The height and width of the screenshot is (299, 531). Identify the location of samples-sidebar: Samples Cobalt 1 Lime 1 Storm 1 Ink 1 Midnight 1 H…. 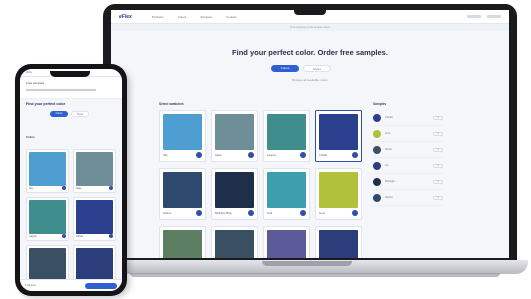
(408, 154).